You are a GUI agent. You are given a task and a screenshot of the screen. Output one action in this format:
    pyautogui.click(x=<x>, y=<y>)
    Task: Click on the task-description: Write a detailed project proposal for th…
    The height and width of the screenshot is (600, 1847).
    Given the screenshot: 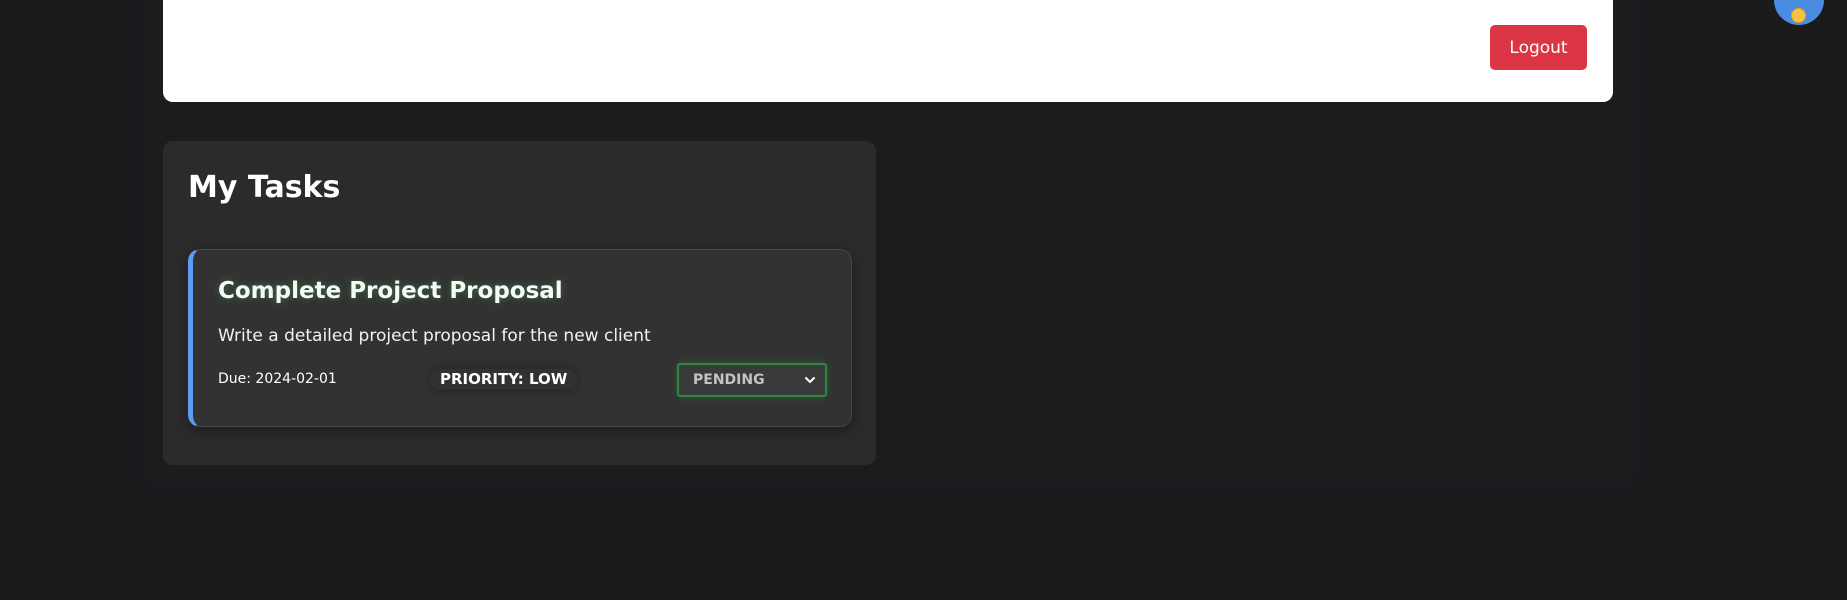 What is the action you would take?
    pyautogui.click(x=434, y=336)
    